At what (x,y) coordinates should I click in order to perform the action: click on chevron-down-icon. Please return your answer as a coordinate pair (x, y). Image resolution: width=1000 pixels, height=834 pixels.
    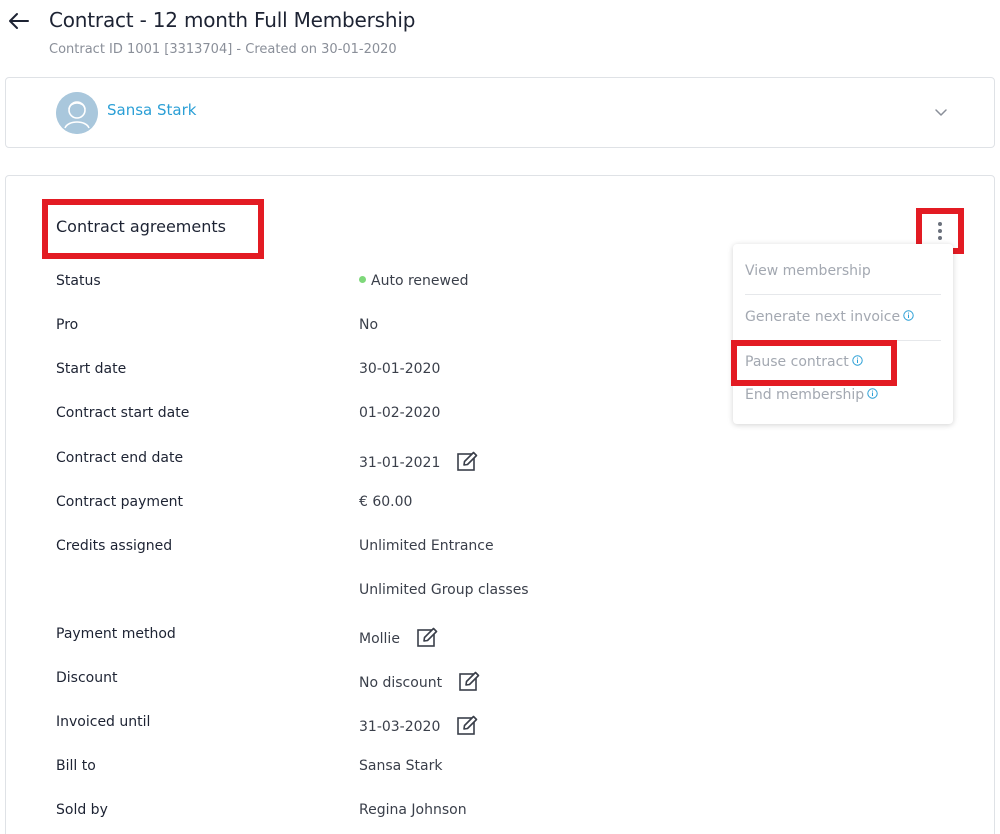
    Looking at the image, I should click on (941, 112).